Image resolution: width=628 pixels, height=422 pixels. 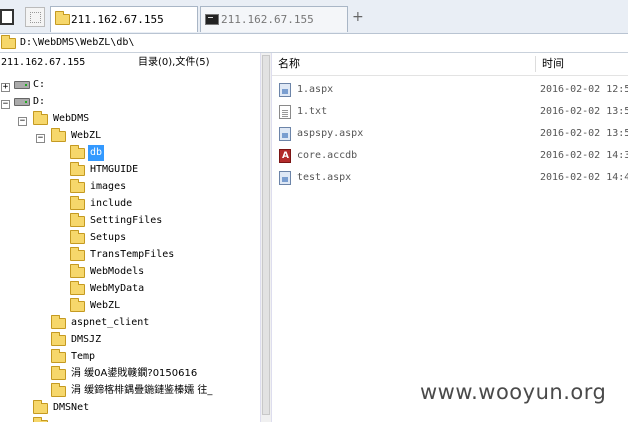 I want to click on file-name: test.aspx, so click(x=324, y=177).